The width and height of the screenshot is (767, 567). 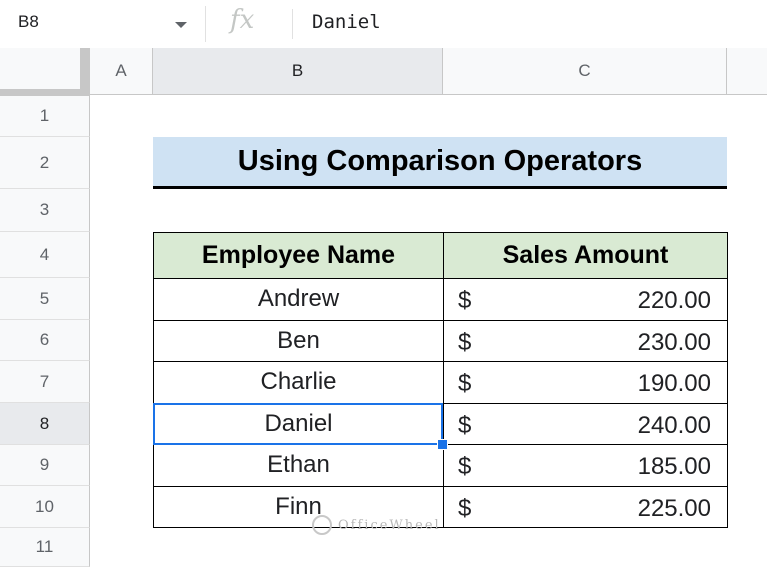 I want to click on table-row: Andrew $220.00, so click(x=440, y=299).